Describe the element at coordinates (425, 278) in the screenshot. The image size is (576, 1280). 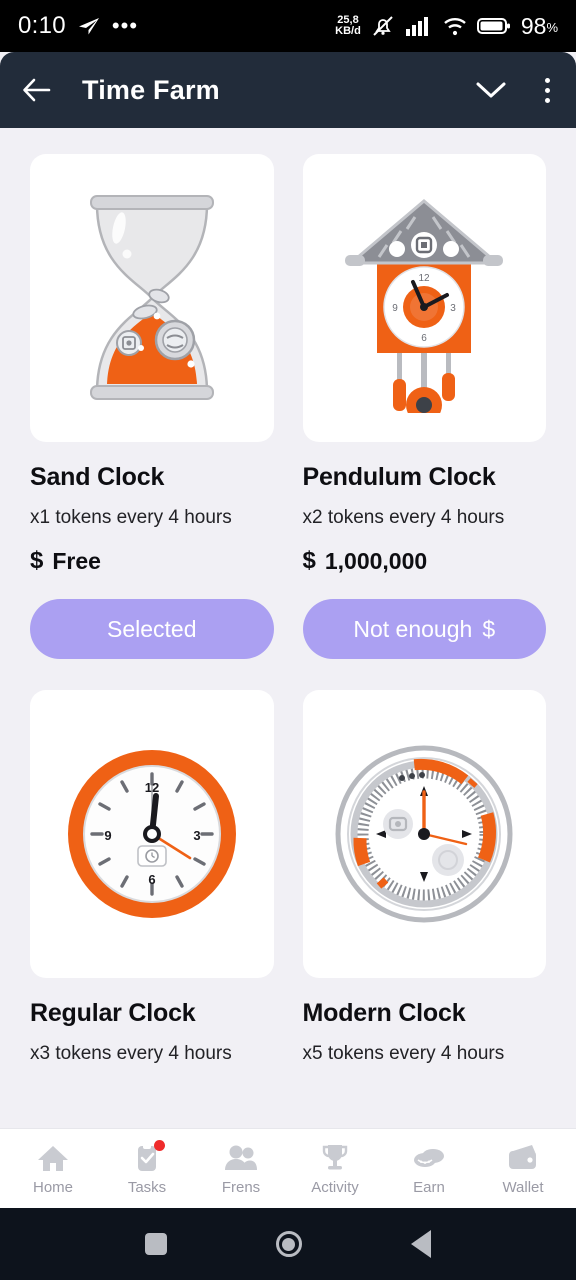
I see `svg-text: 12` at that location.